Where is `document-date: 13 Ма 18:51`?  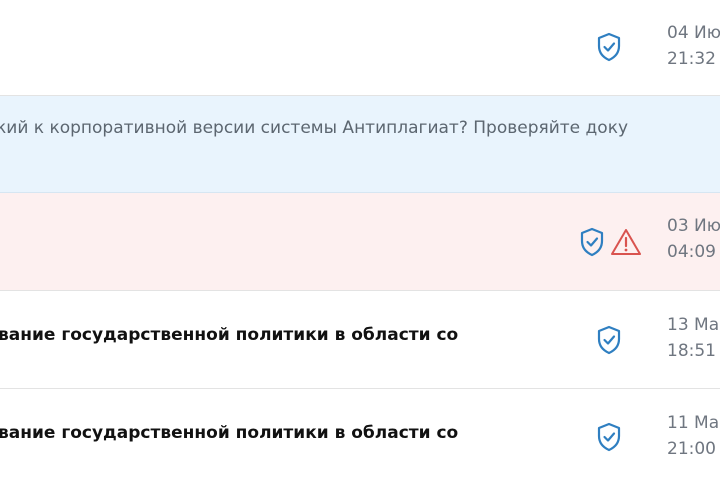 document-date: 13 Ма 18:51 is located at coordinates (693, 338).